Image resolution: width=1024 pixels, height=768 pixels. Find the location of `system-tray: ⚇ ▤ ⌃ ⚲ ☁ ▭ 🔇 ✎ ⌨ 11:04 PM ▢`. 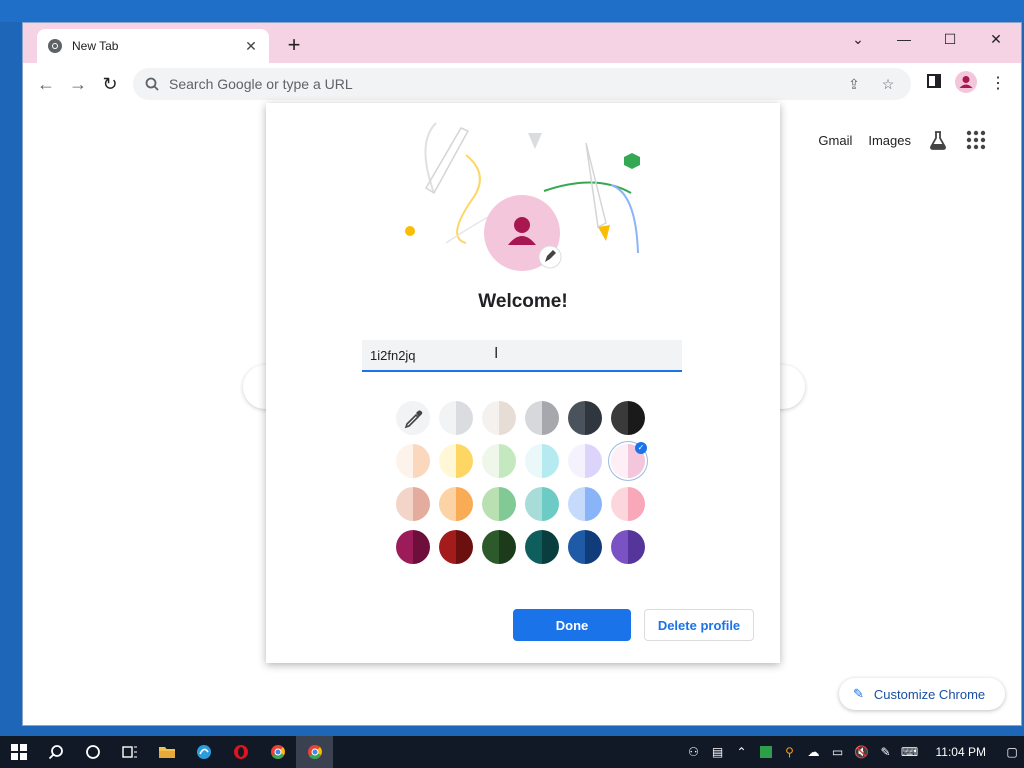

system-tray: ⚇ ▤ ⌃ ⚲ ☁ ▭ 🔇 ✎ ⌨ 11:04 PM ▢ is located at coordinates (853, 752).